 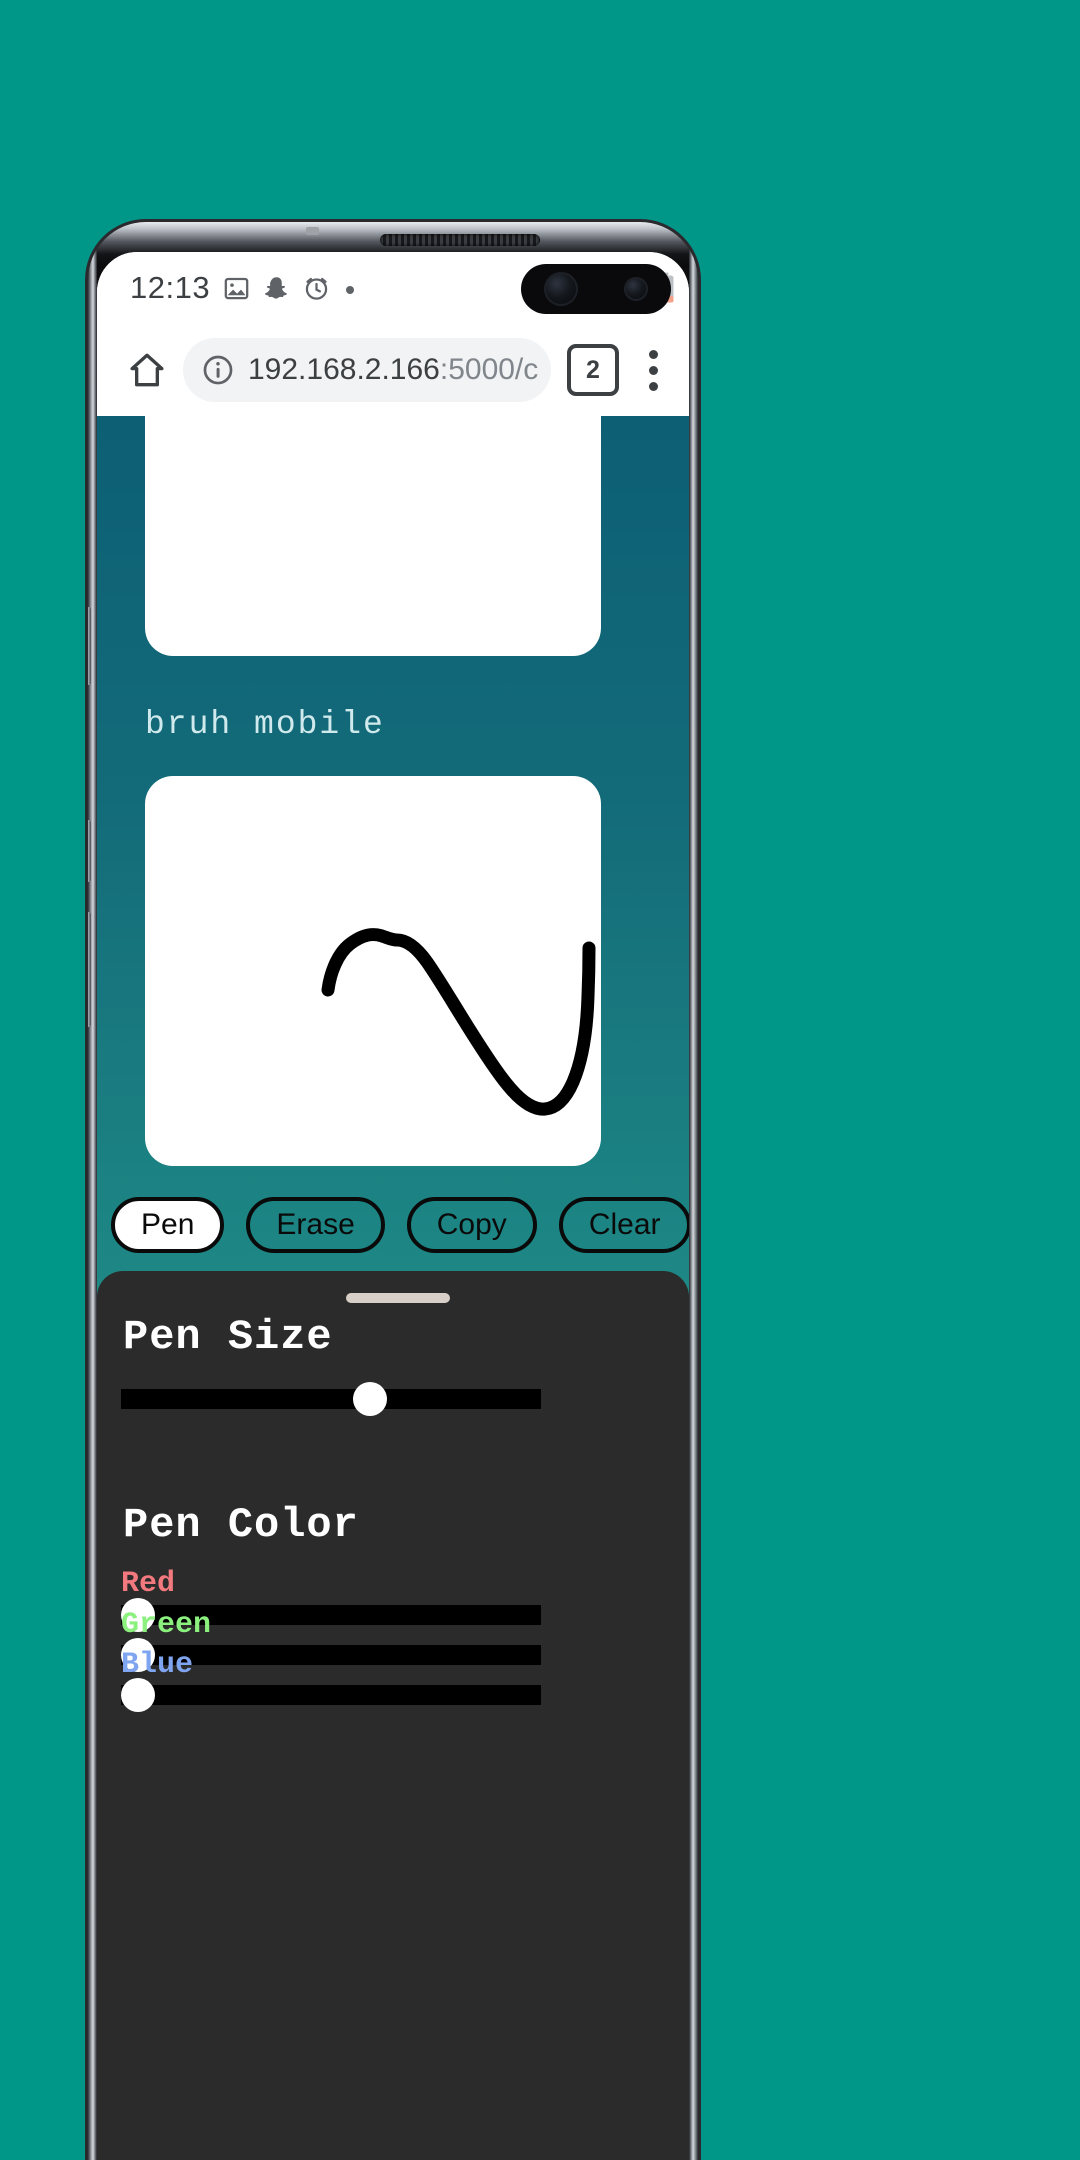 I want to click on green-channel-label: Green, so click(x=166, y=1625).